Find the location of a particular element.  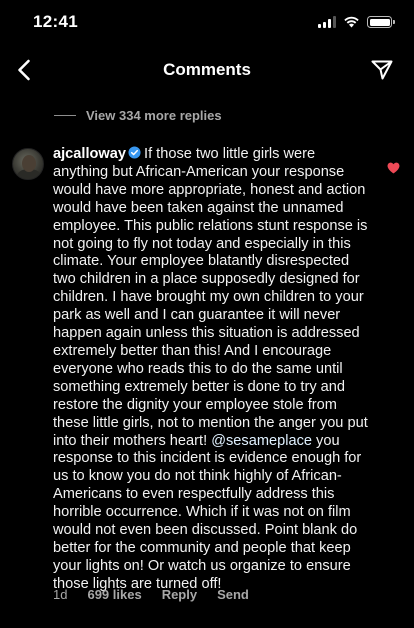

share-button is located at coordinates (382, 70).